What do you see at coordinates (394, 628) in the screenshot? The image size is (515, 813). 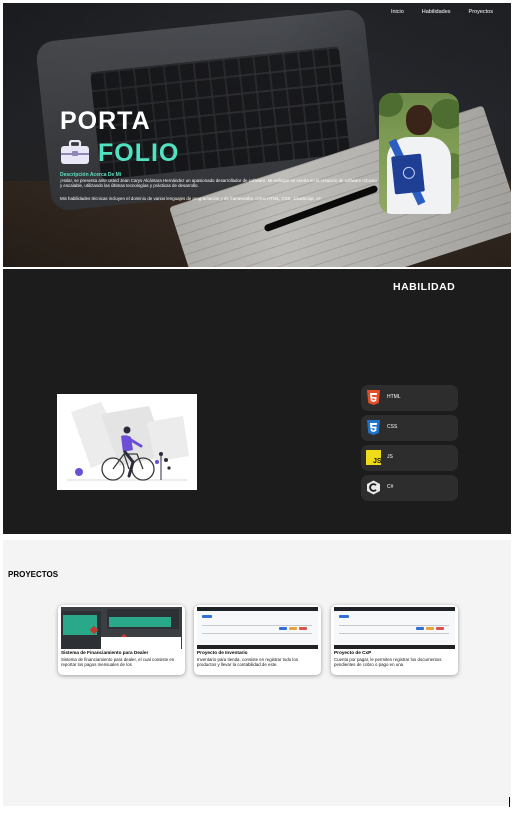 I see `project-screenshot-cxp` at bounding box center [394, 628].